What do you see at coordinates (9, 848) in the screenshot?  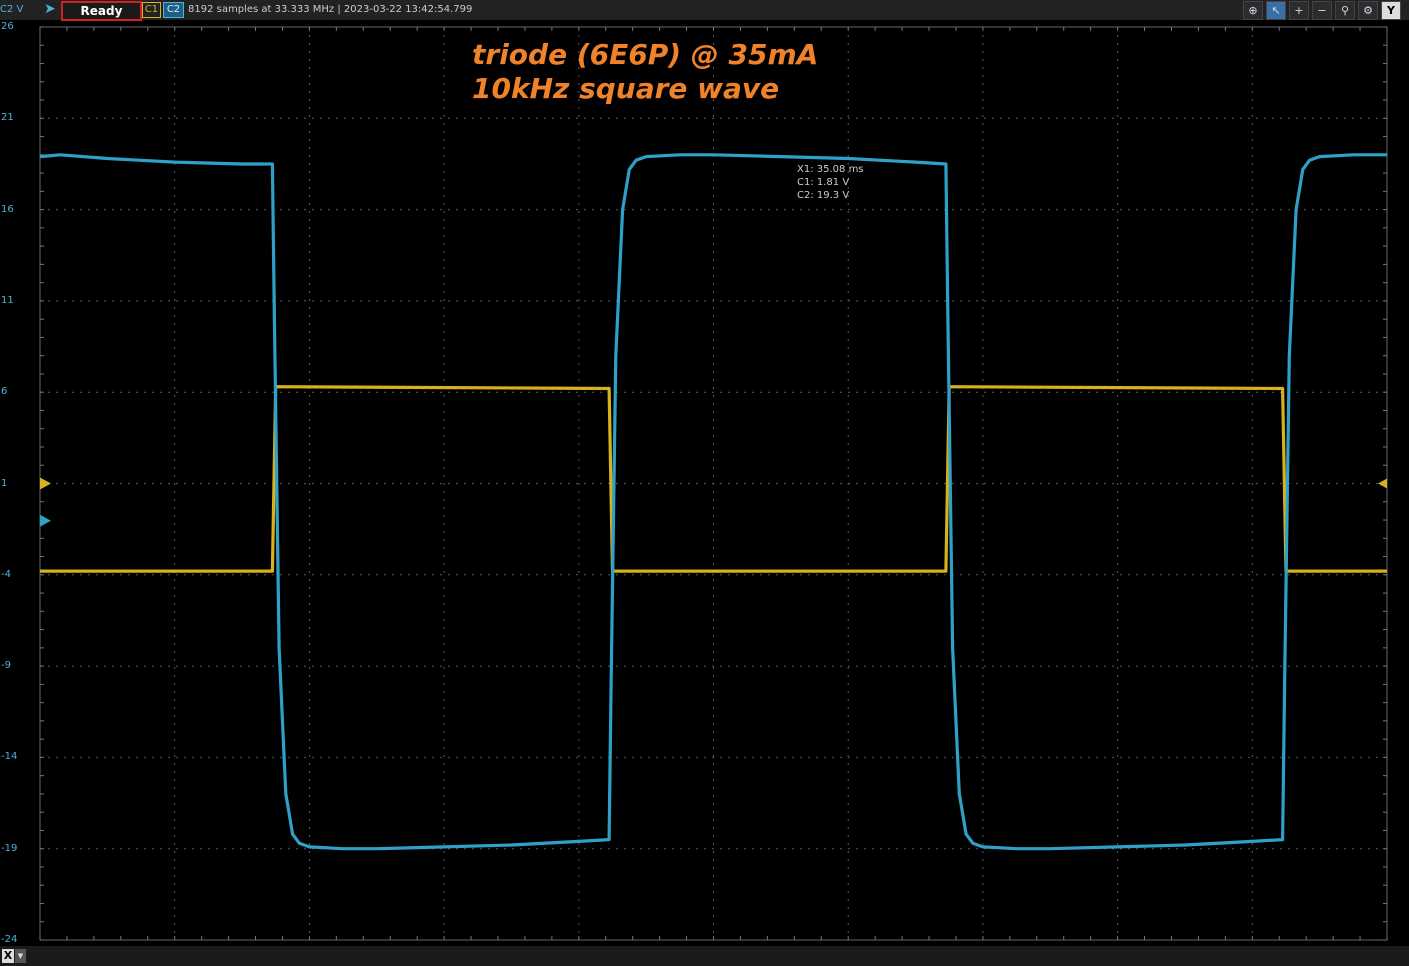 I see `y-tick-label: -19` at bounding box center [9, 848].